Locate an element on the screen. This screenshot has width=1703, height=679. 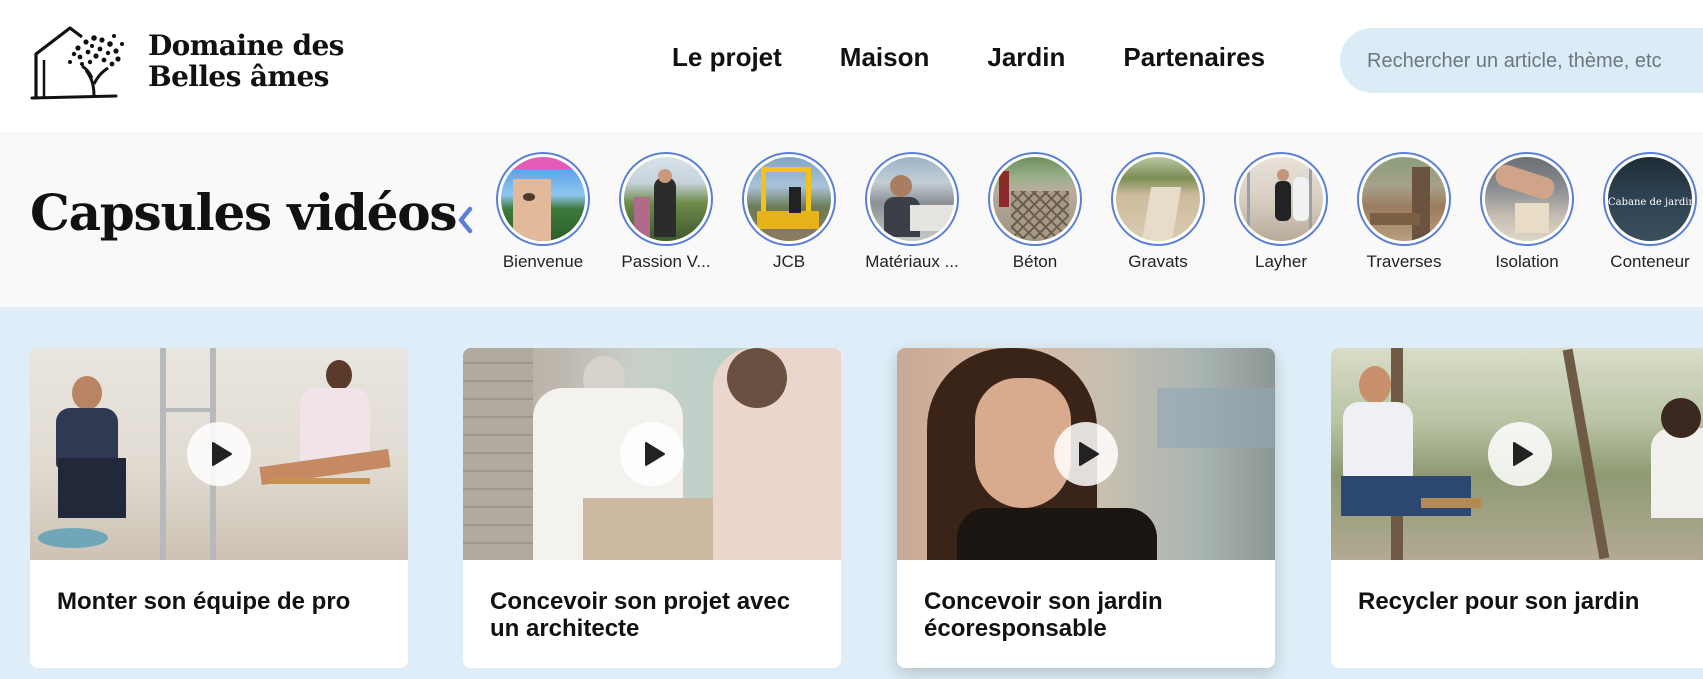
logo-wordmark: Domaine des Belles âmes is located at coordinates (246, 61).